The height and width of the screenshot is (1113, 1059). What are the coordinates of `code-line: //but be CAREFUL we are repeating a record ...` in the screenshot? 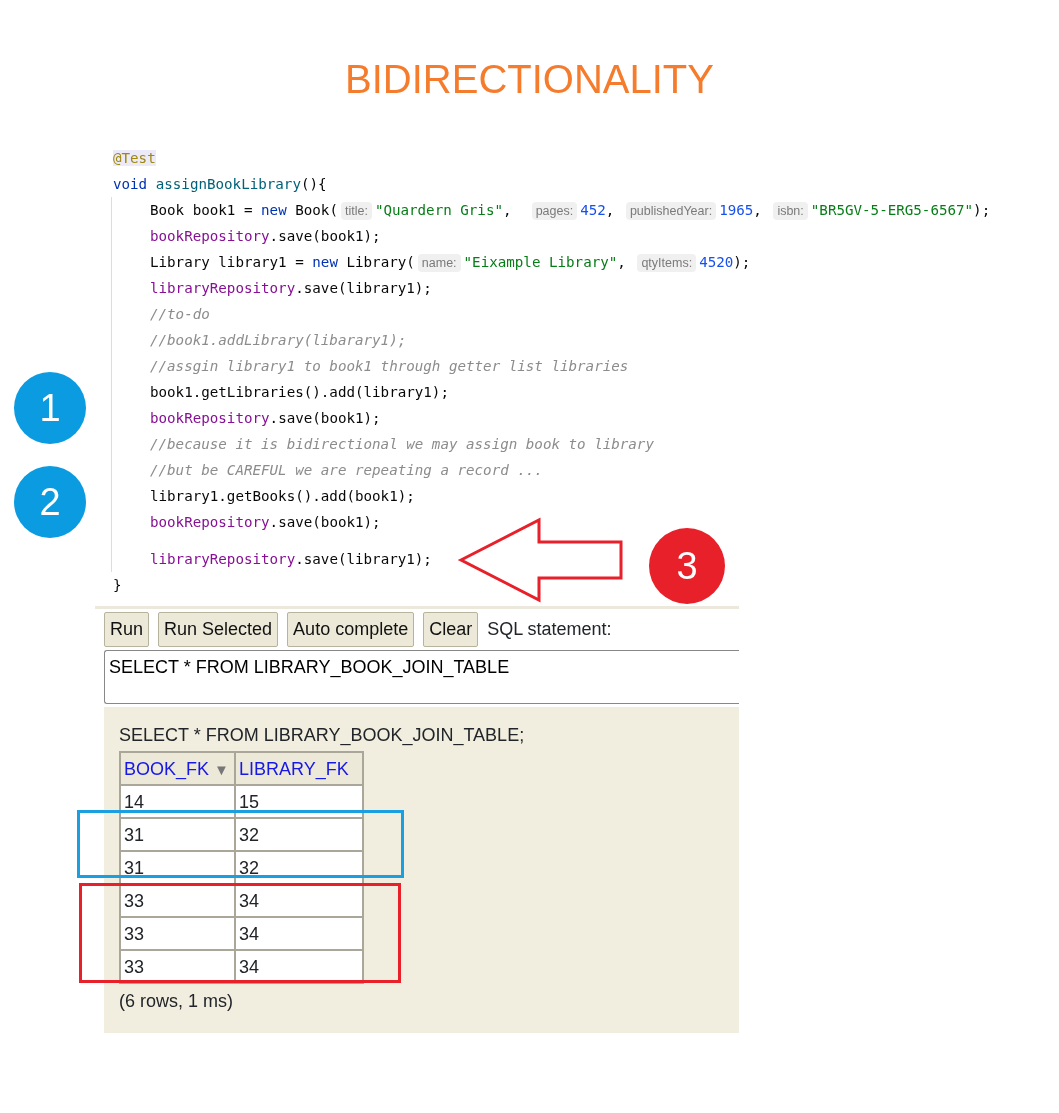 It's located at (346, 470).